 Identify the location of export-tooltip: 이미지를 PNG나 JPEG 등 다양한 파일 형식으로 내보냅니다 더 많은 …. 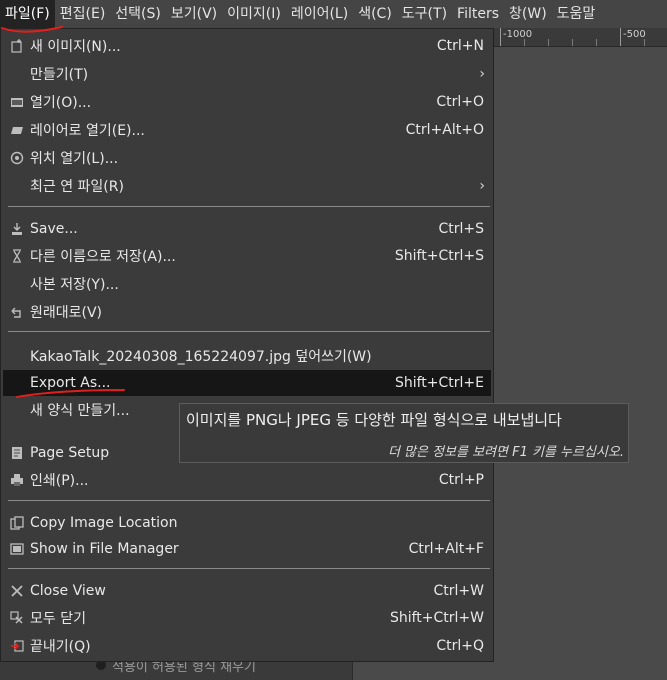
(404, 433).